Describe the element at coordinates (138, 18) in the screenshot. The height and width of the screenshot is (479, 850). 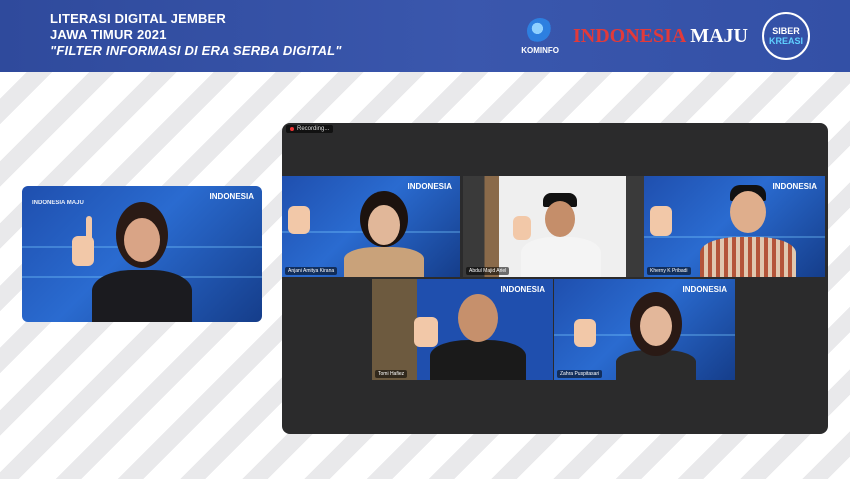
I see `event-title-line1: LITERASI DIGITAL JEMBER` at that location.